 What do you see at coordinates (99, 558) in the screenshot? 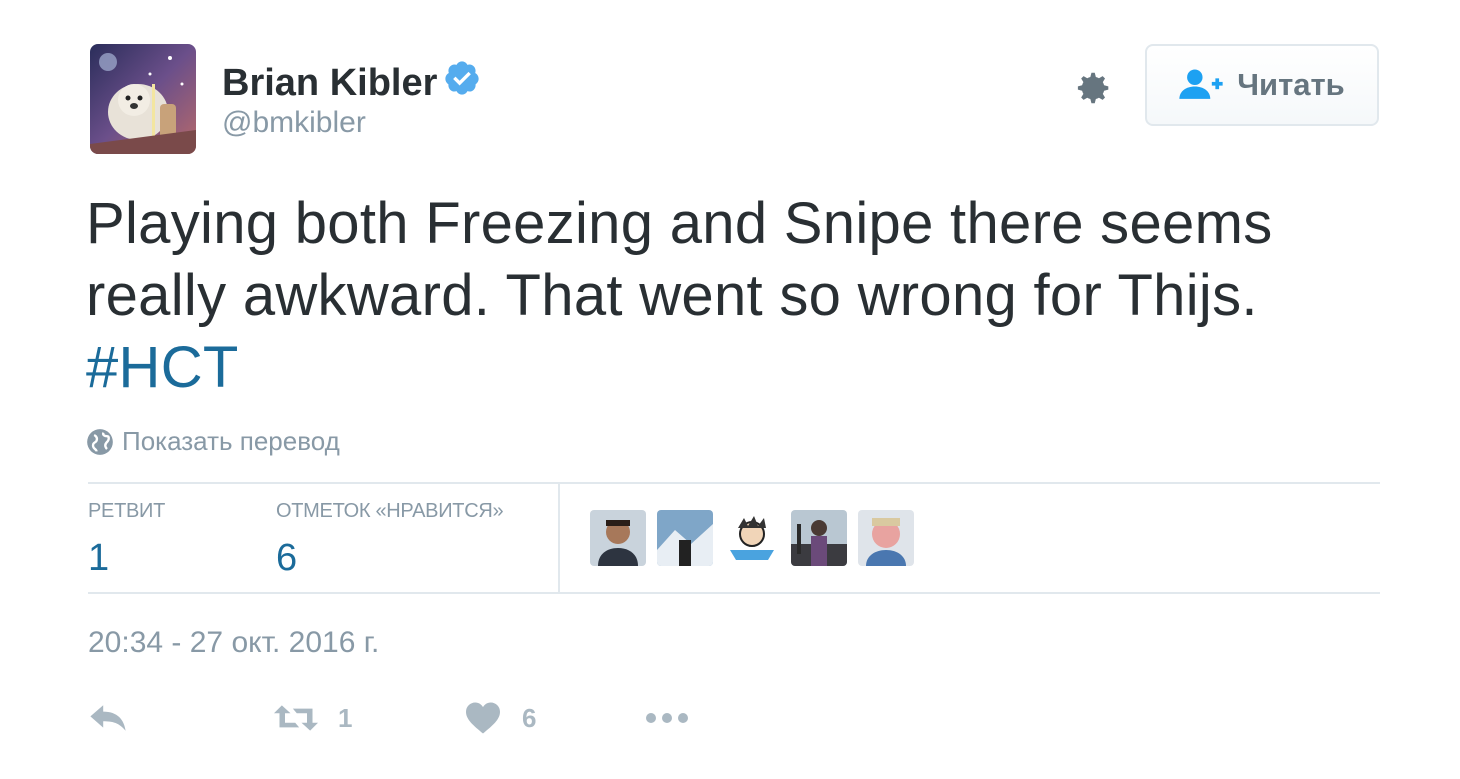
I see `retweets-stat-value: 1` at bounding box center [99, 558].